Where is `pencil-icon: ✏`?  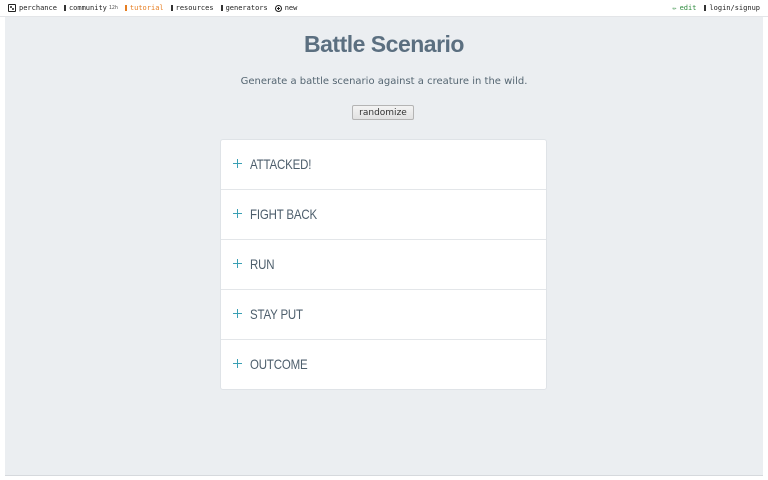
pencil-icon: ✏ is located at coordinates (674, 8).